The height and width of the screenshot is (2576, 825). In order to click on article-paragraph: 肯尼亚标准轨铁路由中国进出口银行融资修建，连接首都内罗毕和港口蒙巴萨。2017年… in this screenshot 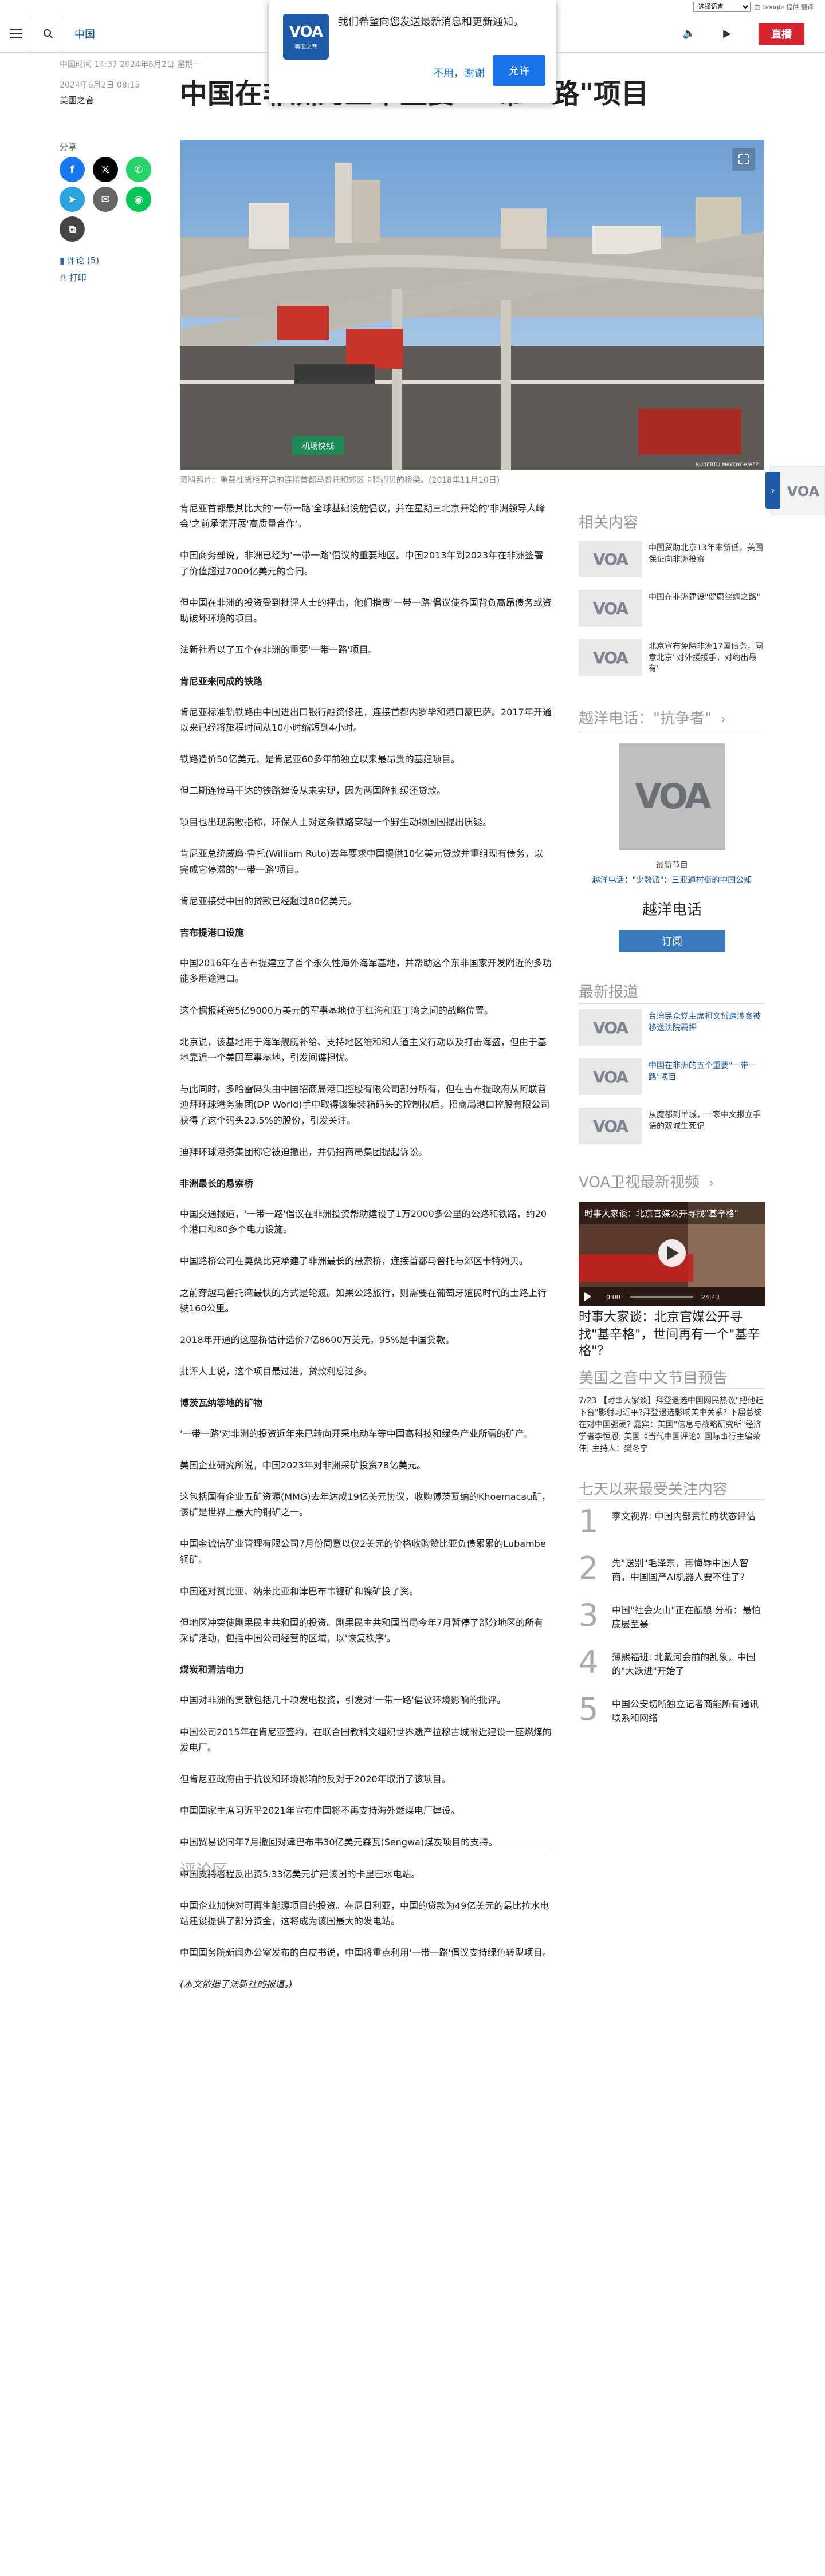, I will do `click(366, 719)`.